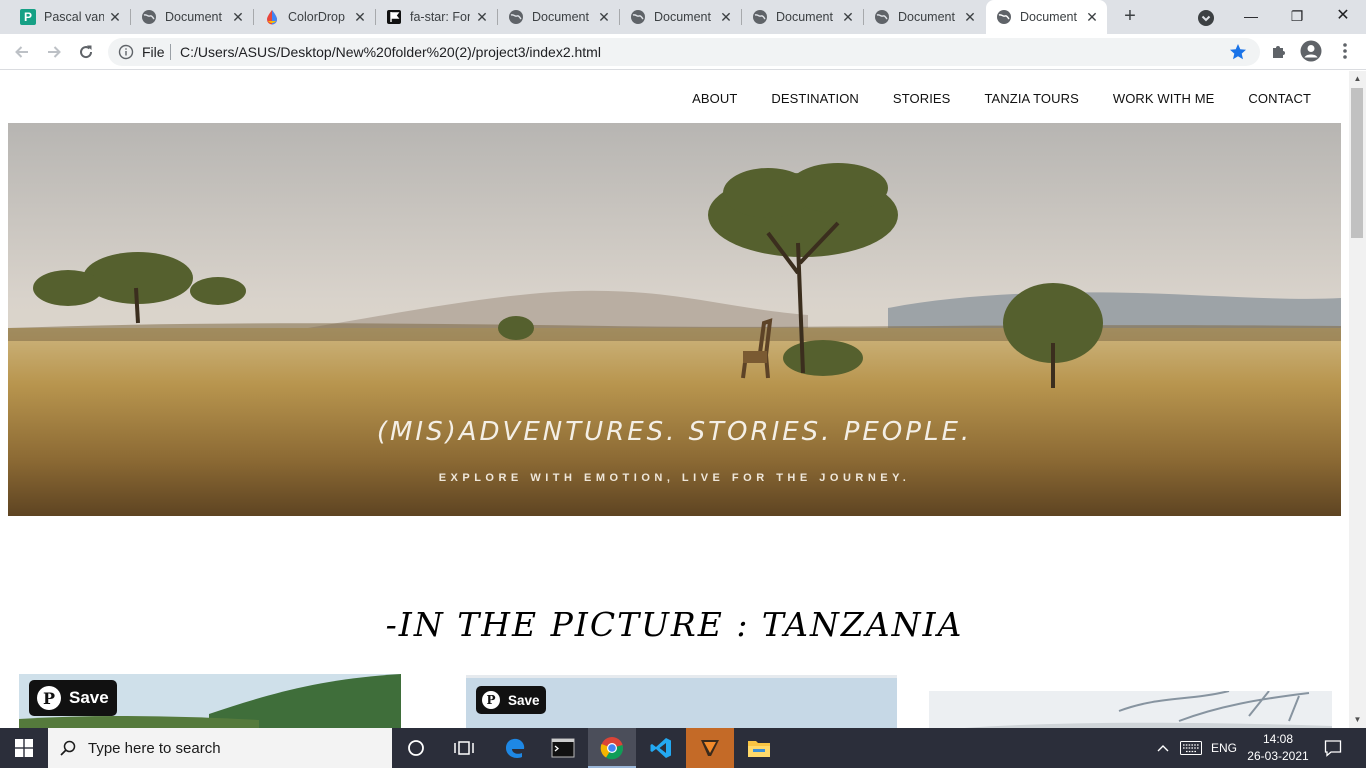 This screenshot has height=768, width=1366. I want to click on search-icon, so click(68, 748).